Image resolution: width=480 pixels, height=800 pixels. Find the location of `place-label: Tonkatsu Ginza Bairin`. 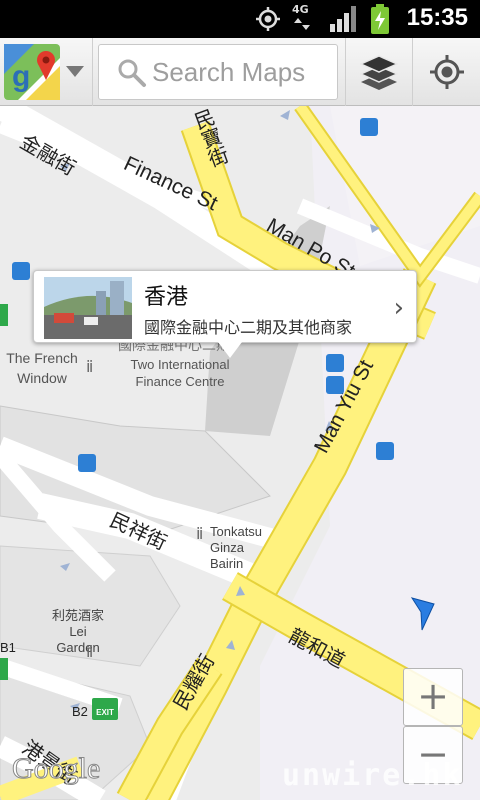

place-label: Tonkatsu Ginza Bairin is located at coordinates (245, 548).